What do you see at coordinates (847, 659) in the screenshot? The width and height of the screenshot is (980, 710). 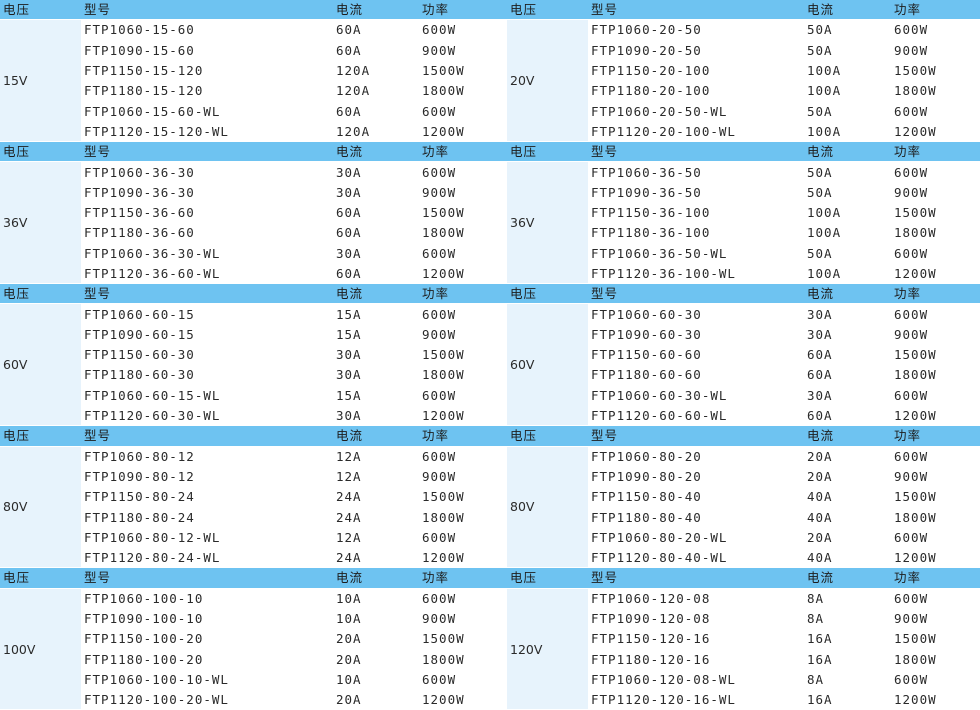 I see `current-cell: 16A` at bounding box center [847, 659].